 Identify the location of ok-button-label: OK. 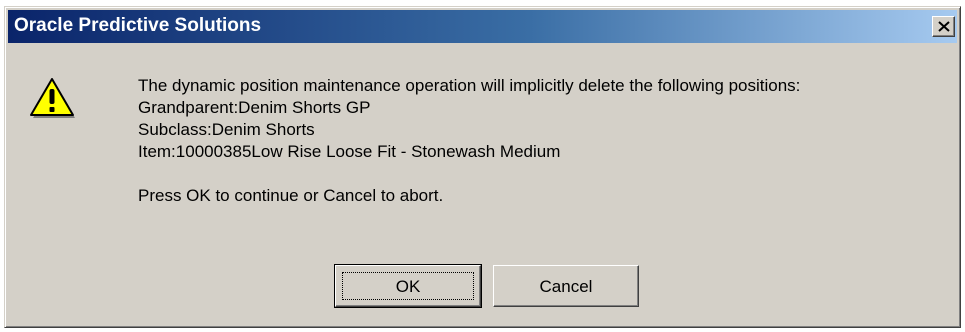
(408, 286).